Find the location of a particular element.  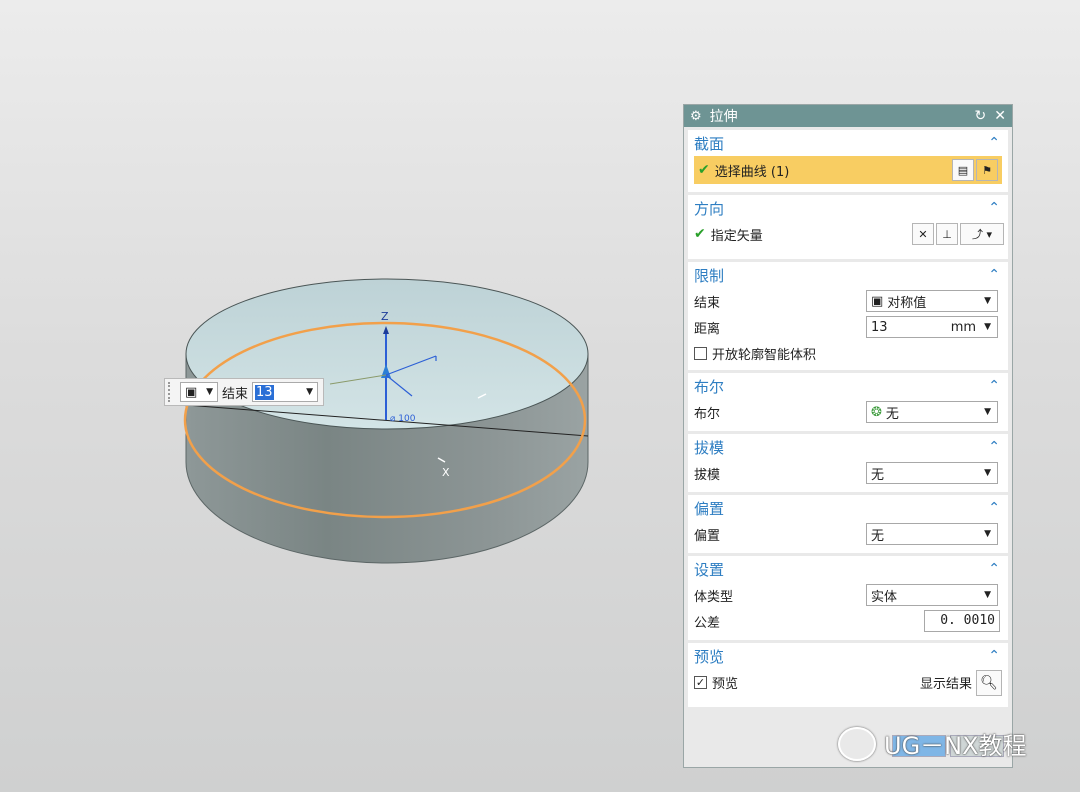

limits-header: 限制 ⌃ is located at coordinates (848, 275).